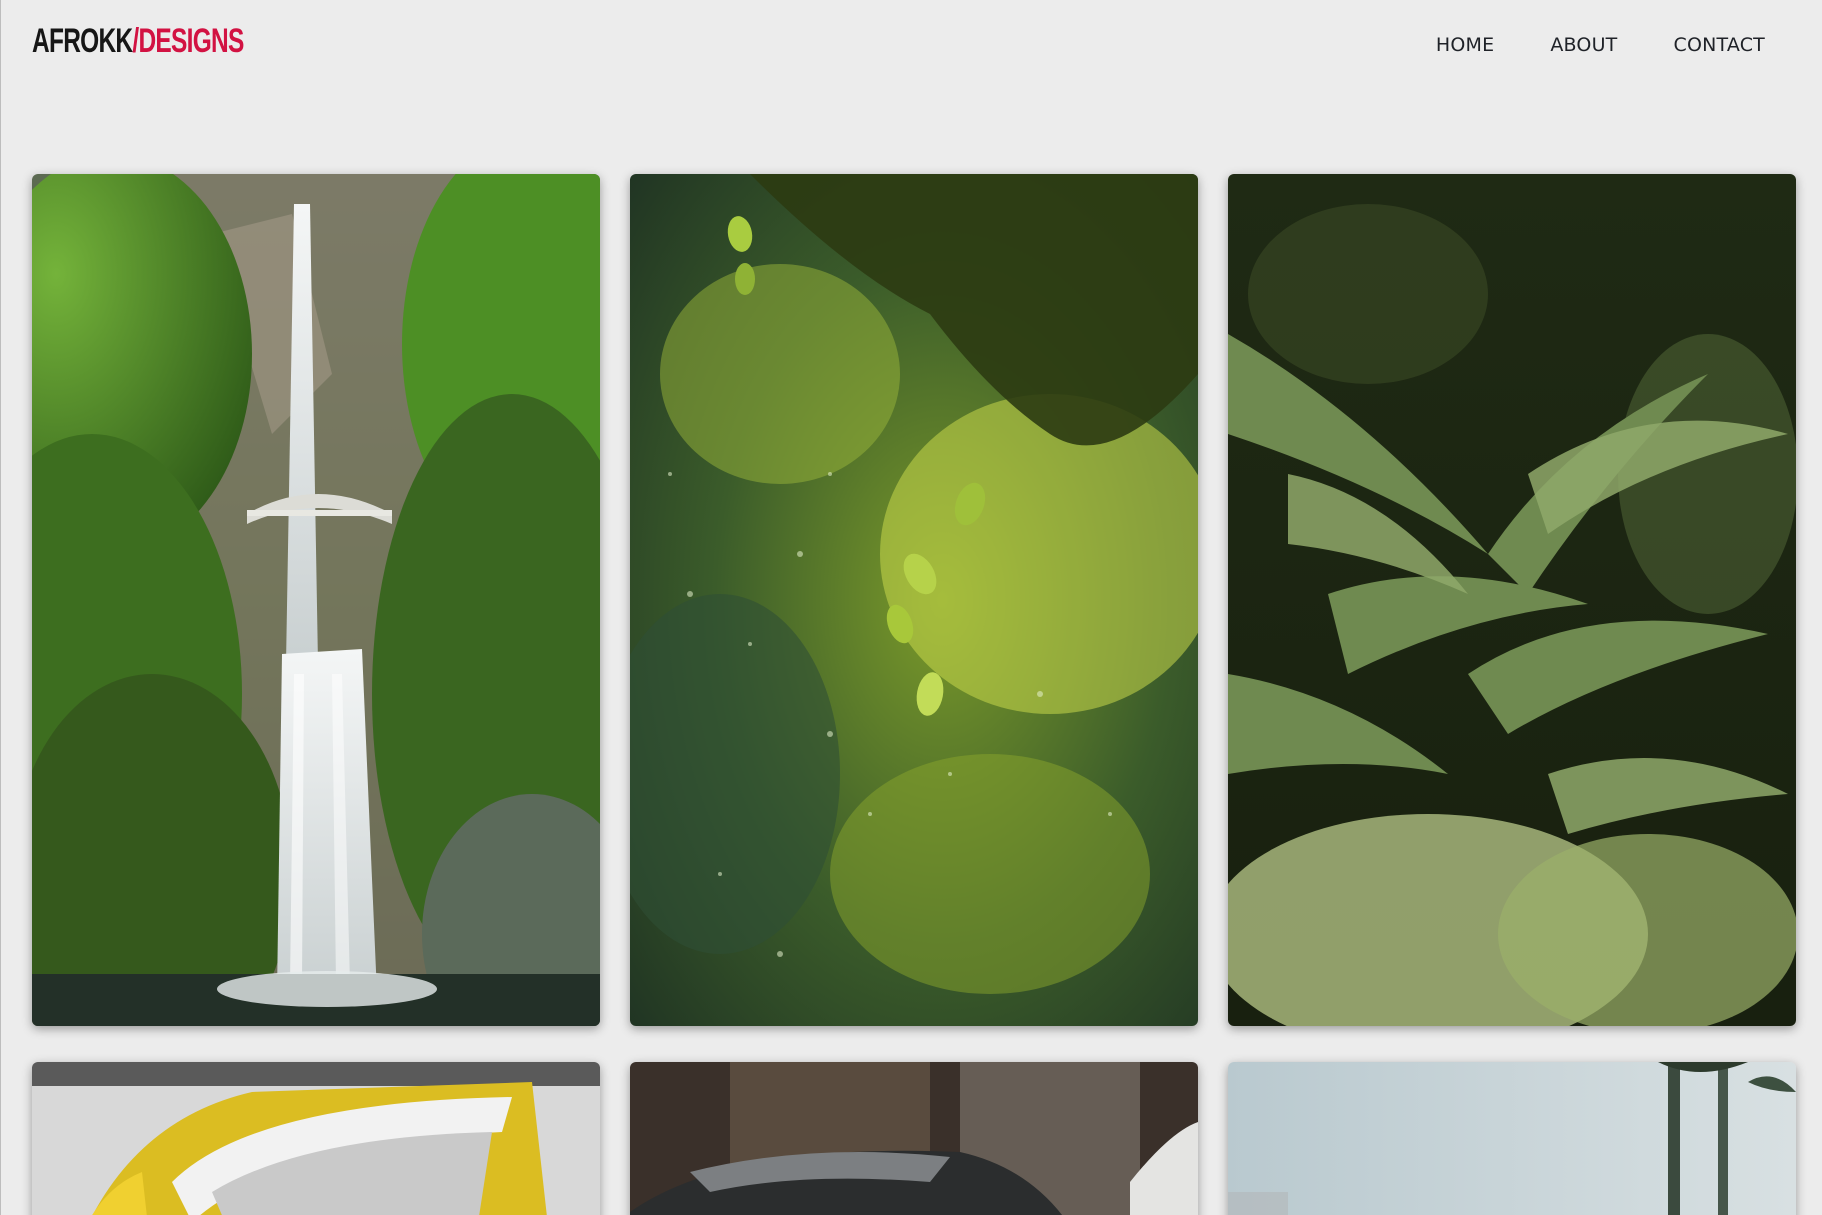 This screenshot has height=1215, width=1822. I want to click on gallery-photo-palm-sky, so click(1512, 1138).